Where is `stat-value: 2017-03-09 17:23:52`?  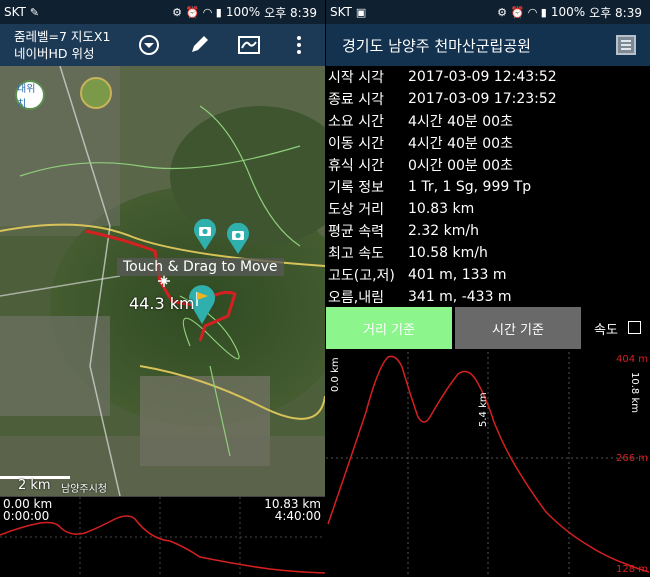
stat-value: 2017-03-09 17:23:52 is located at coordinates (482, 99).